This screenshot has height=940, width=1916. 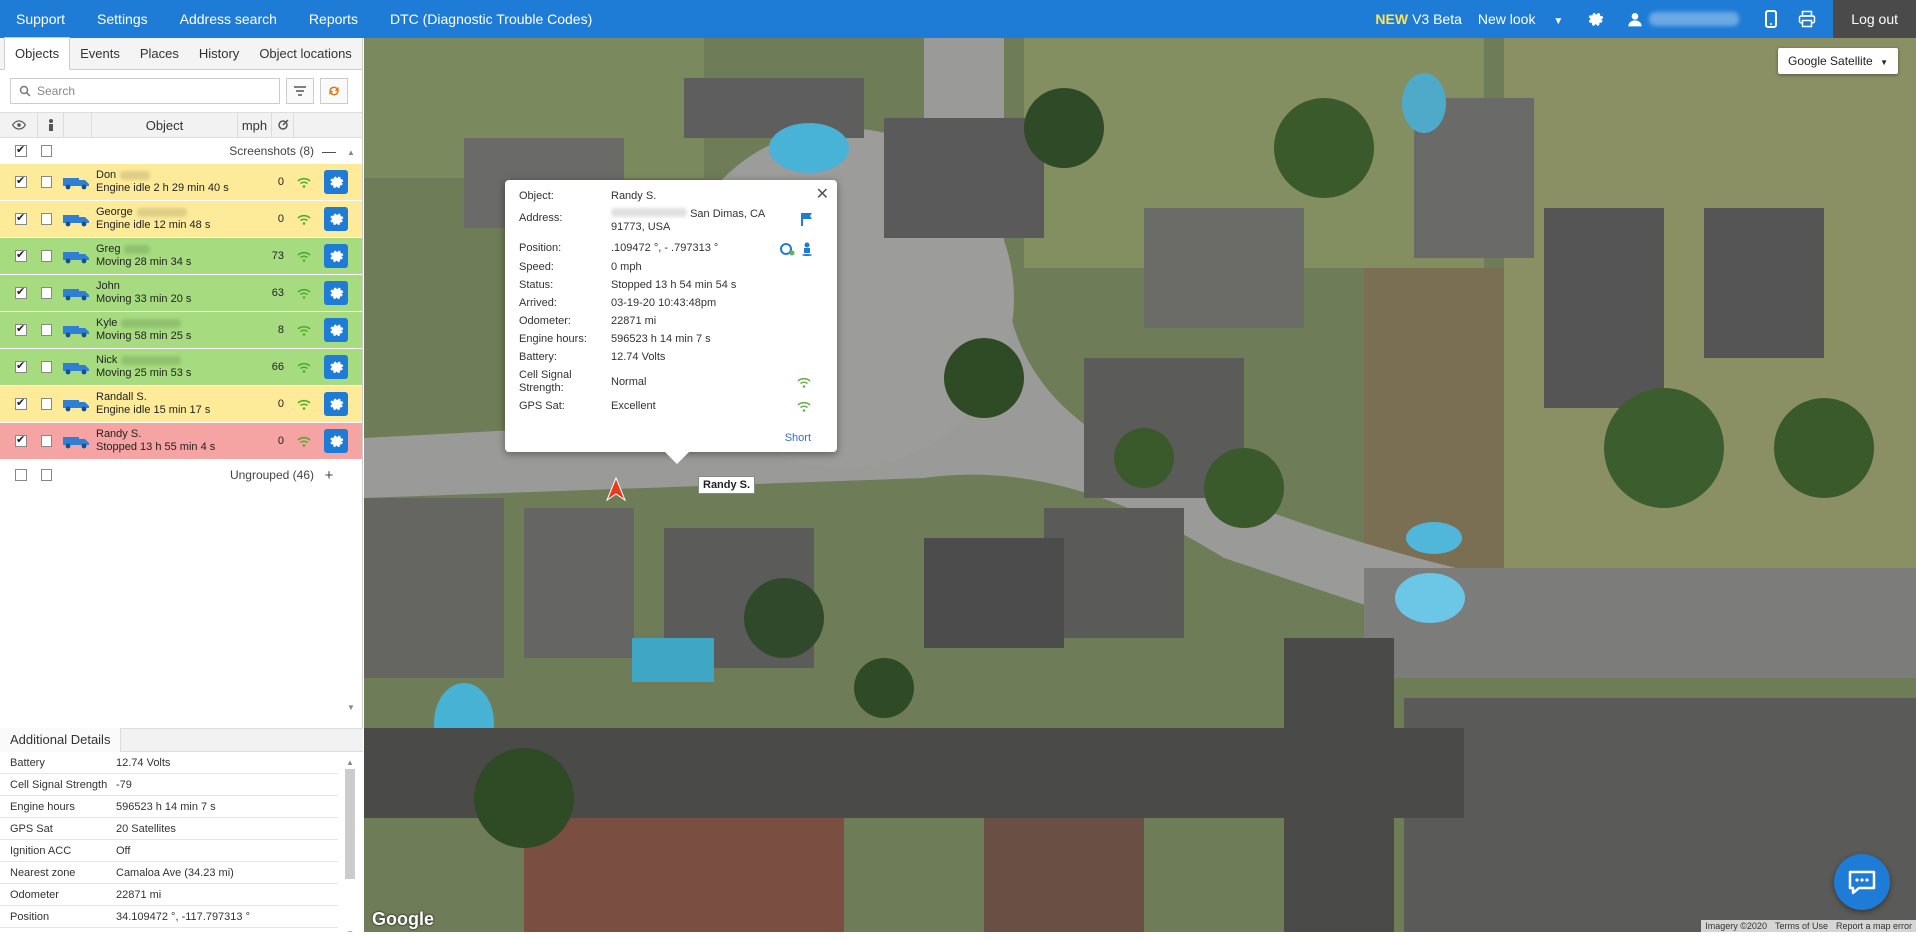 I want to click on details-scroll-up: ▲, so click(x=350, y=762).